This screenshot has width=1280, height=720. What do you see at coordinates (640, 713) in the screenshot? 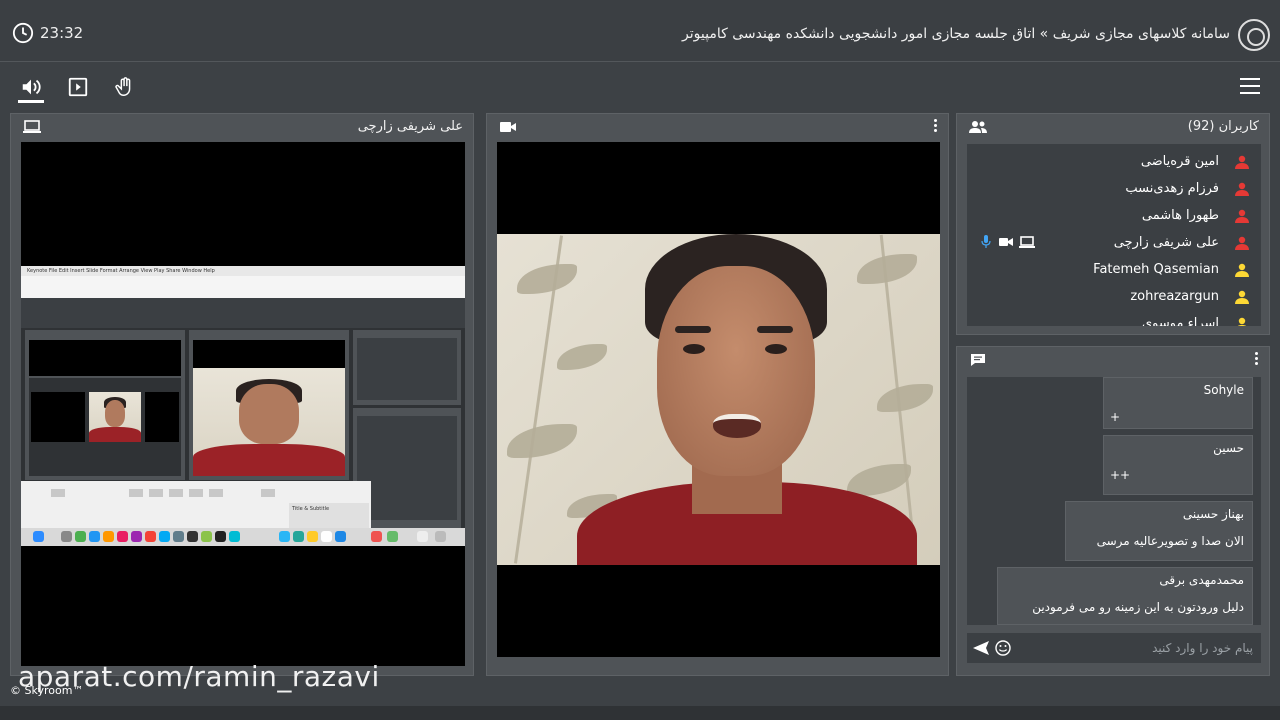
I see `bottom-bar` at bounding box center [640, 713].